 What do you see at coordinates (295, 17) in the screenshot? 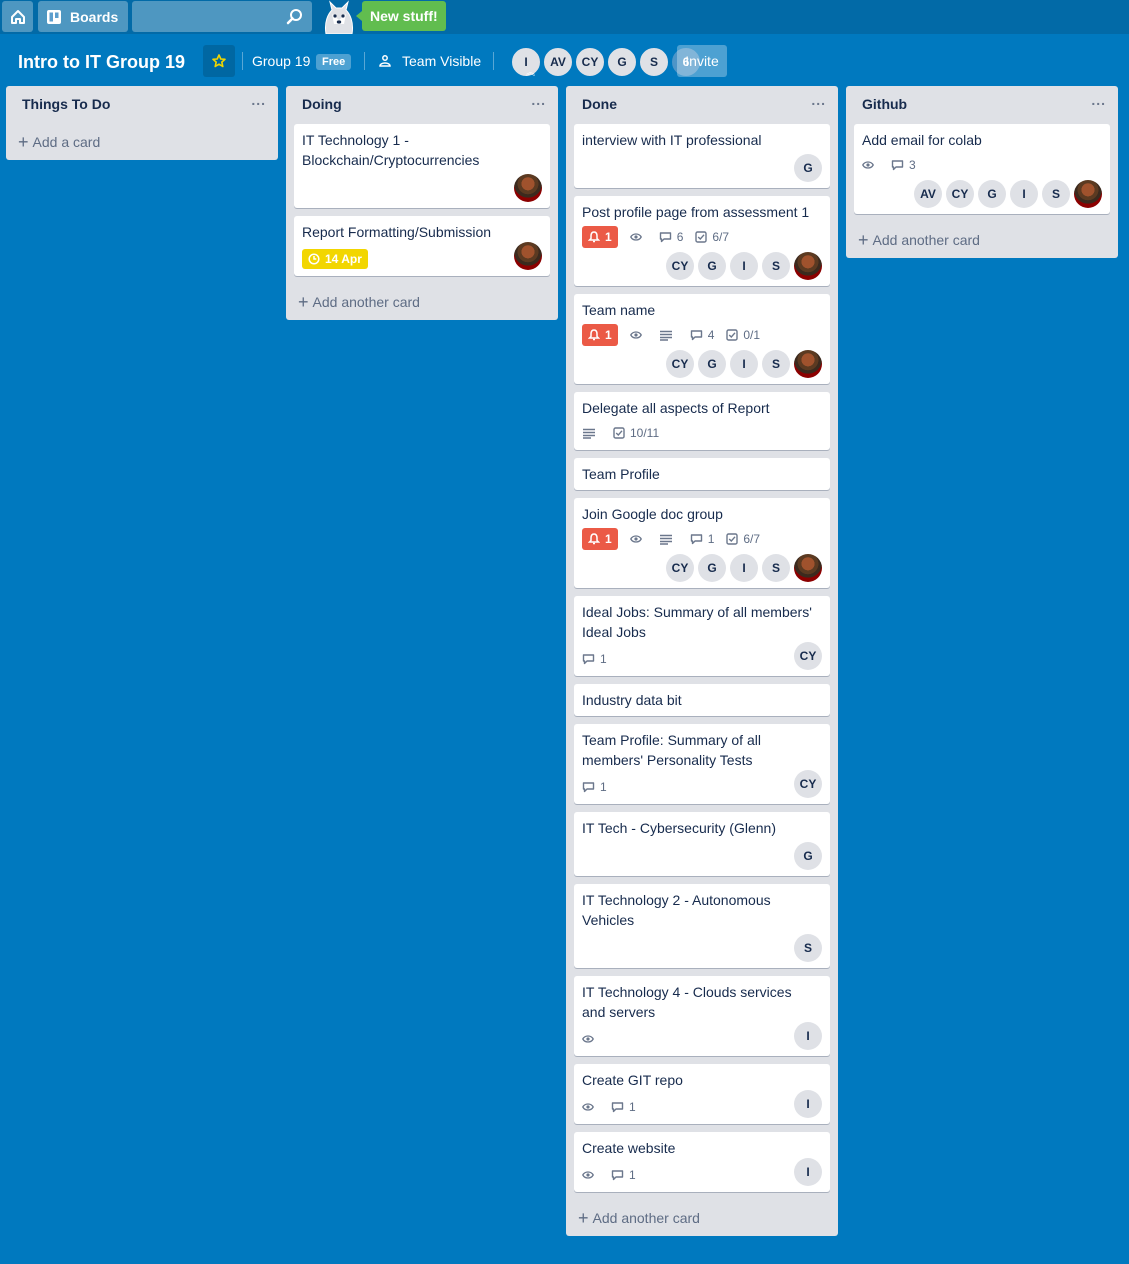
I see `search-icon` at bounding box center [295, 17].